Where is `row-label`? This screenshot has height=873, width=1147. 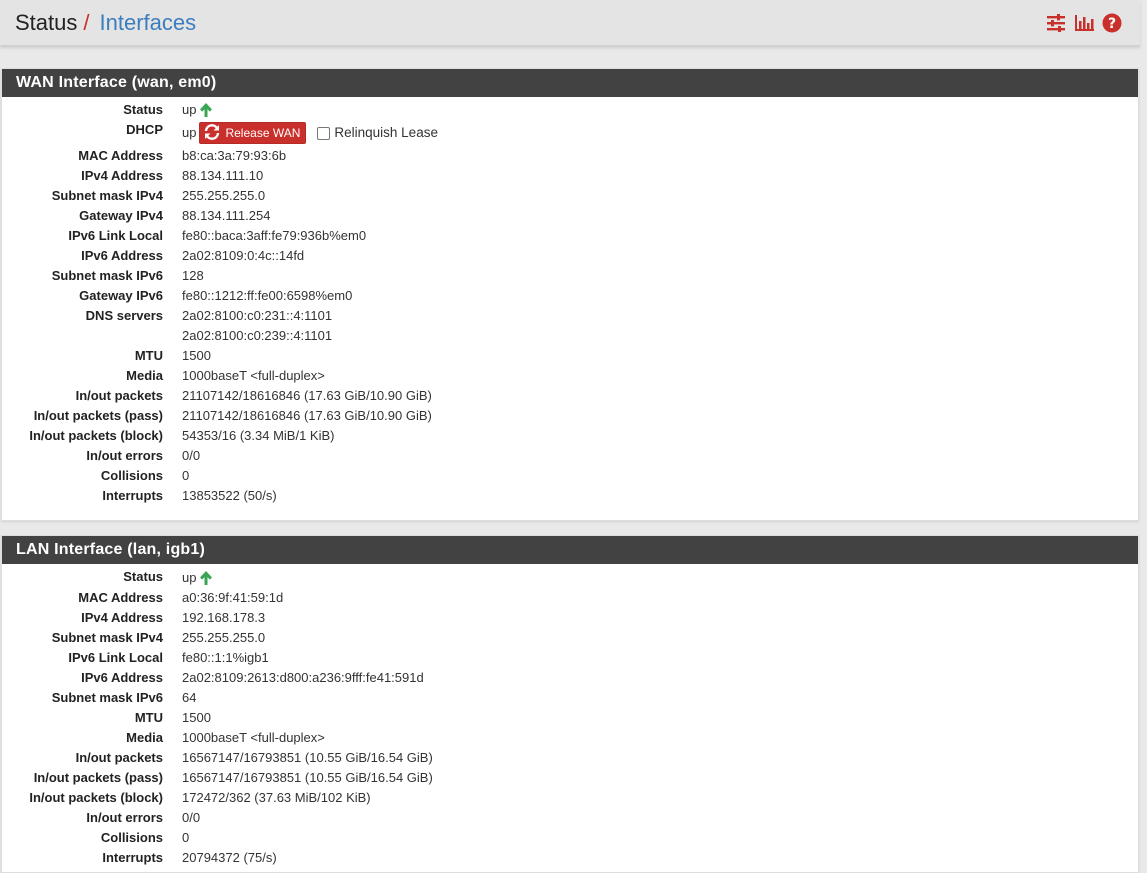 row-label is located at coordinates (82, 336).